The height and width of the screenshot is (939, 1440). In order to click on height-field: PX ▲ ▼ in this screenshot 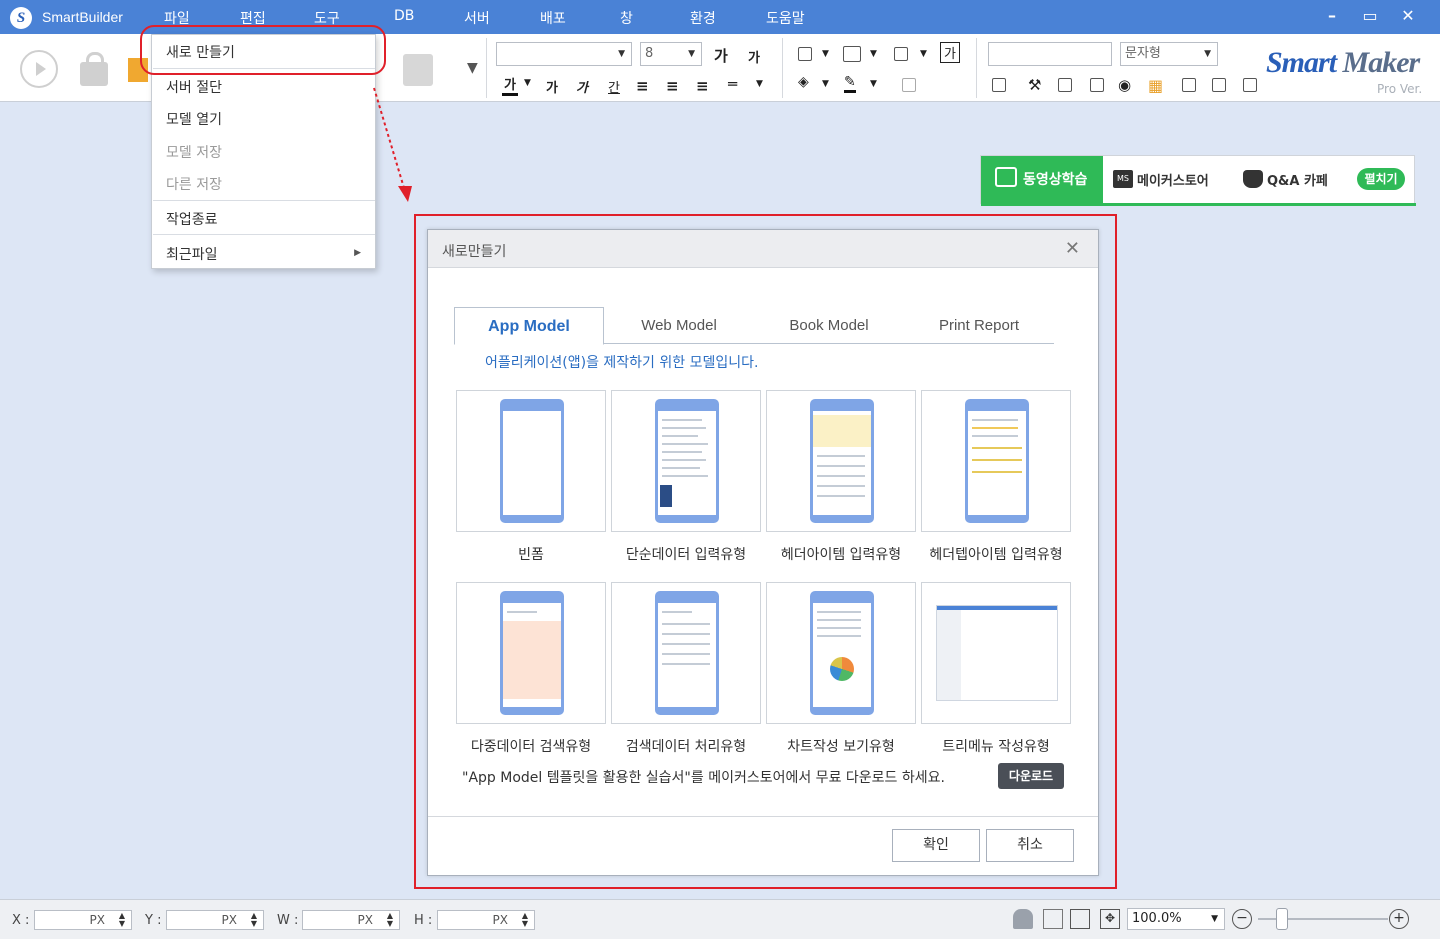, I will do `click(486, 920)`.